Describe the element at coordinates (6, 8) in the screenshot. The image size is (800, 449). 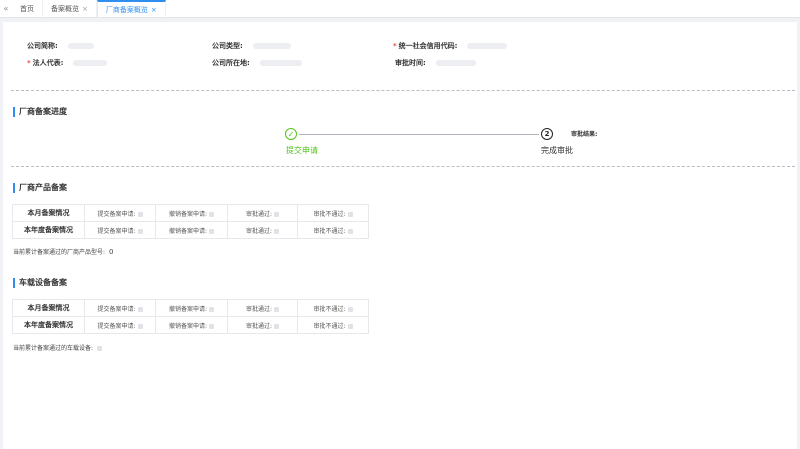
I see `tabs-back-icon: «` at that location.